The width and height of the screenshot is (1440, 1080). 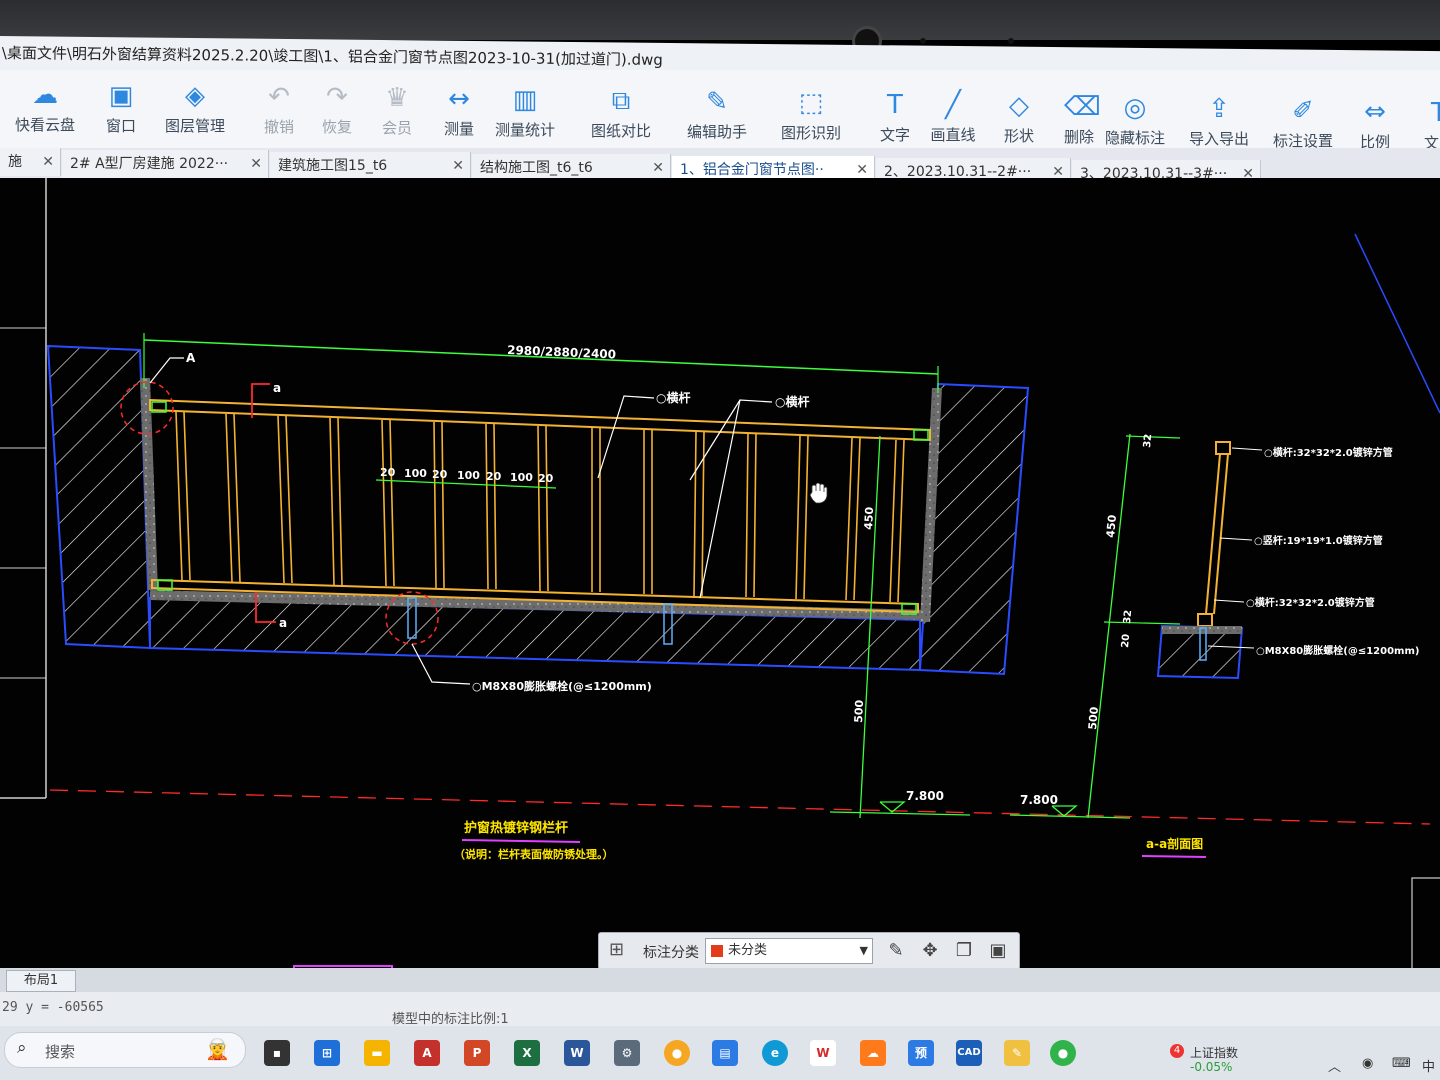 I want to click on tab-label: 施, so click(x=15, y=162).